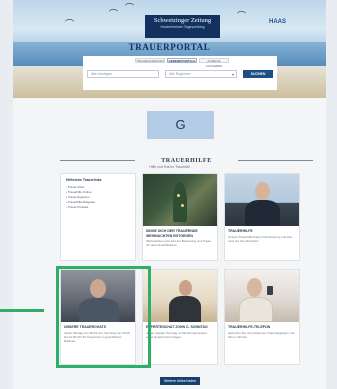 This screenshot has width=337, height=389. What do you see at coordinates (180, 200) in the screenshot?
I see `christmas-tree-image` at bounding box center [180, 200].